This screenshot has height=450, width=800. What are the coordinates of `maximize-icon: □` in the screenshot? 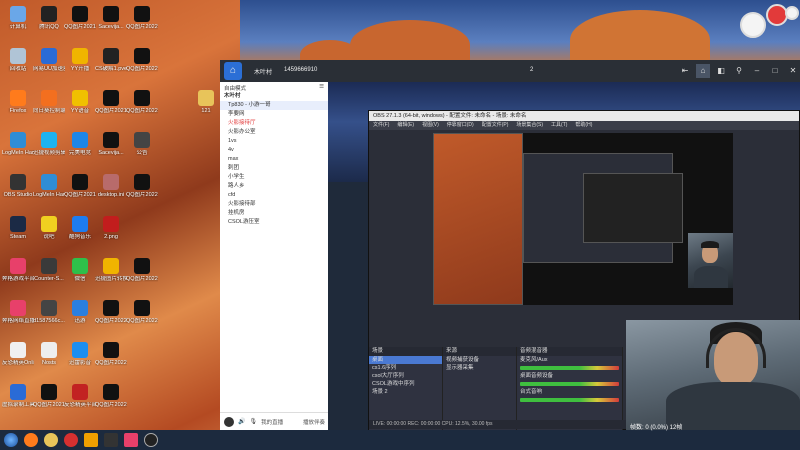 It's located at (775, 71).